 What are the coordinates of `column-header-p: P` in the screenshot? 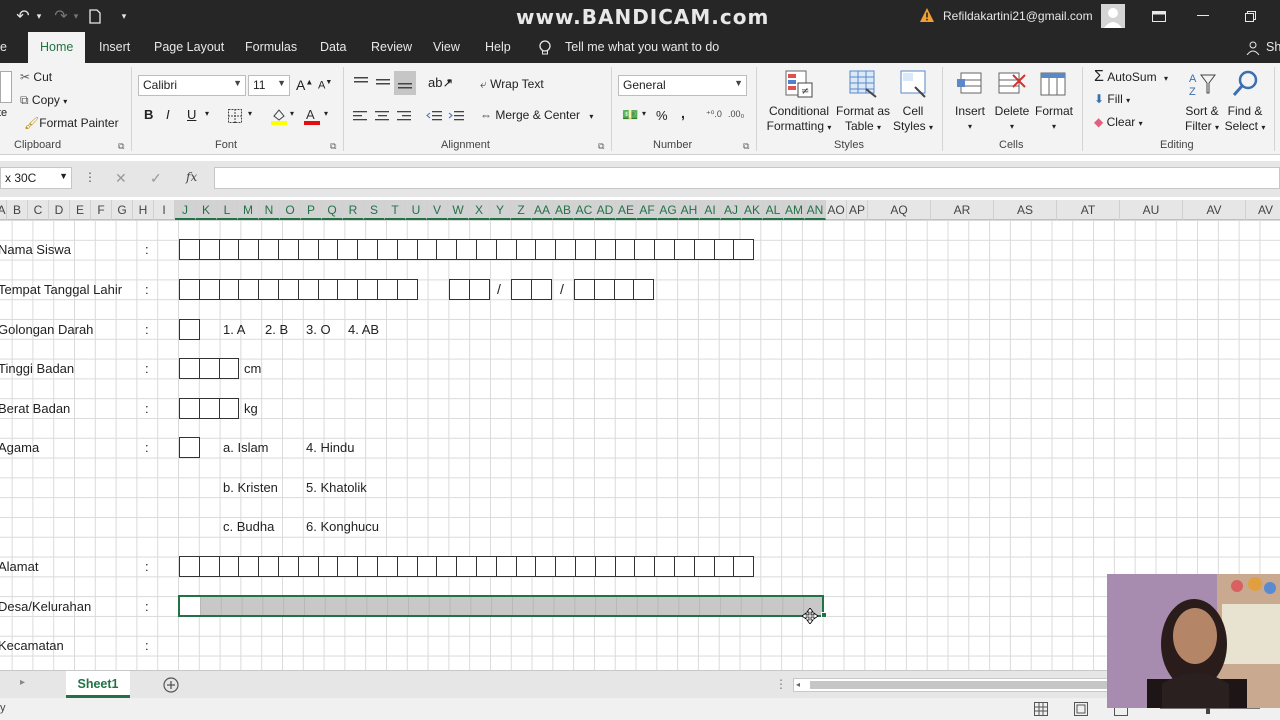 It's located at (311, 210).